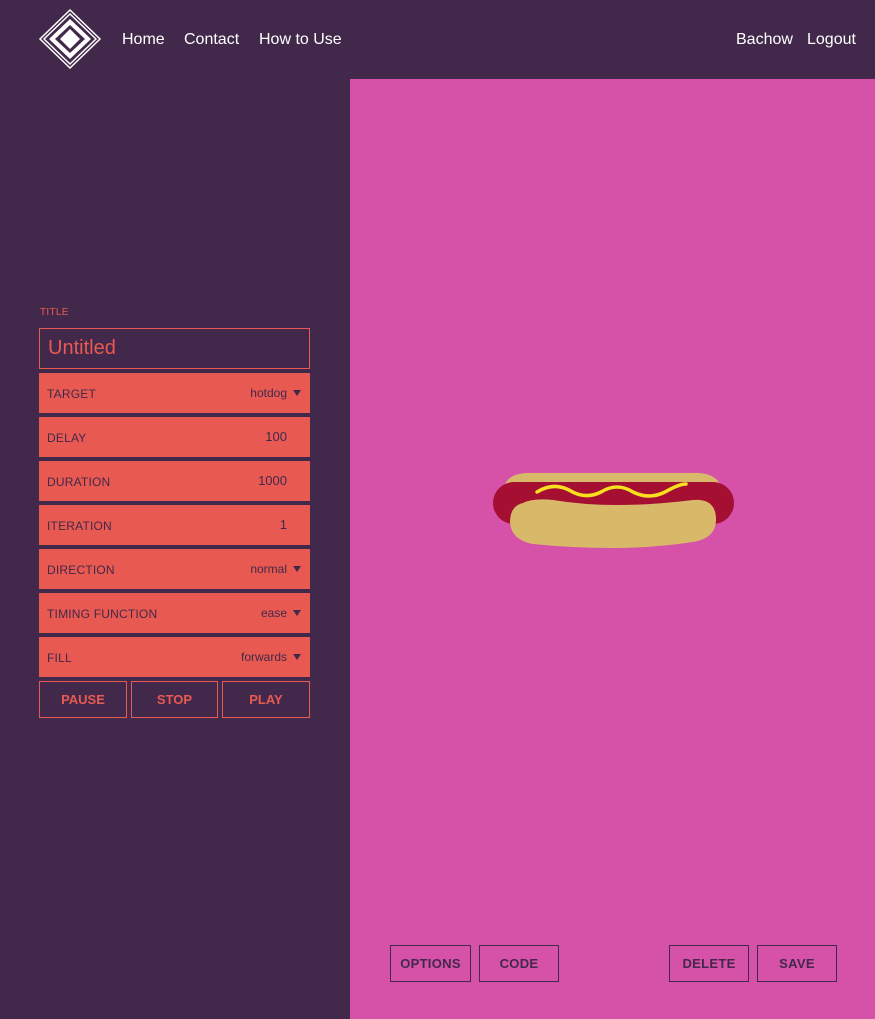 Image resolution: width=875 pixels, height=1019 pixels. Describe the element at coordinates (266, 699) in the screenshot. I see `play-button: PLAY` at that location.